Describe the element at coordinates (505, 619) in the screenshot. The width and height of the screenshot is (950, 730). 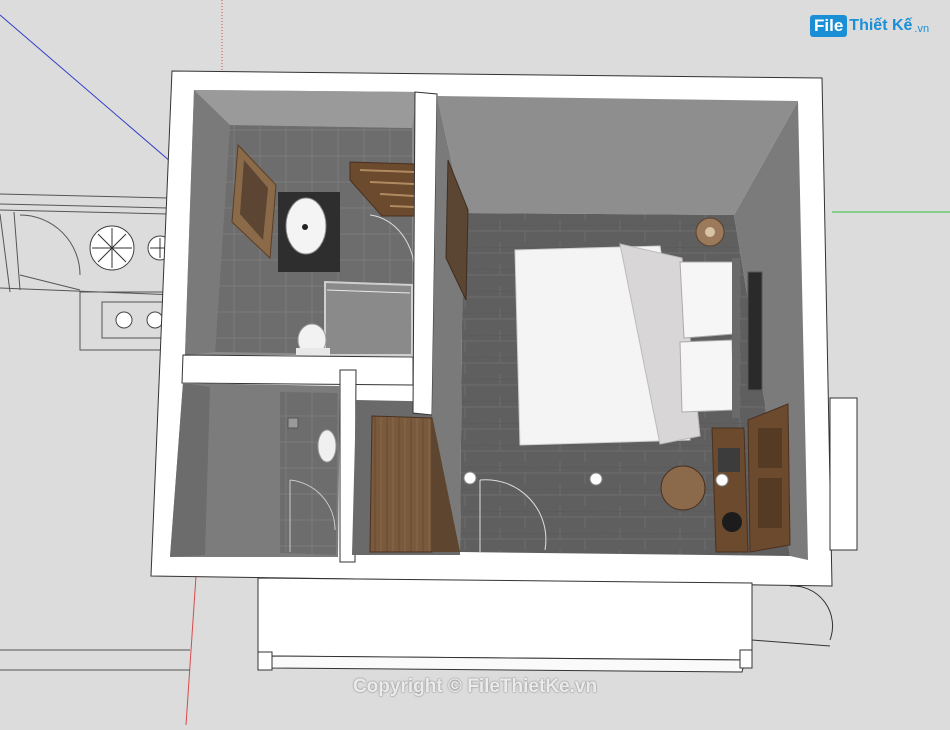
I see `front-step` at that location.